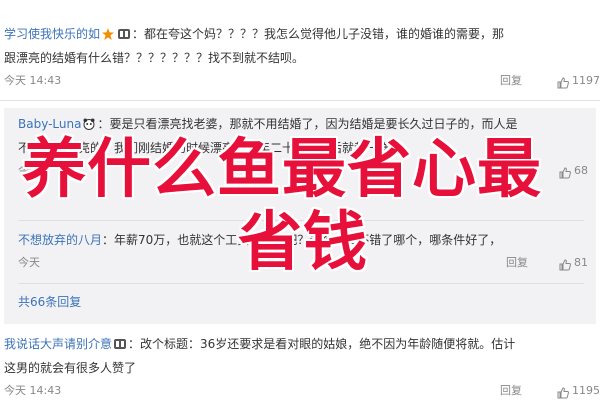 The image size is (600, 407). Describe the element at coordinates (581, 262) in the screenshot. I see `reply-2-like-count: 81` at that location.